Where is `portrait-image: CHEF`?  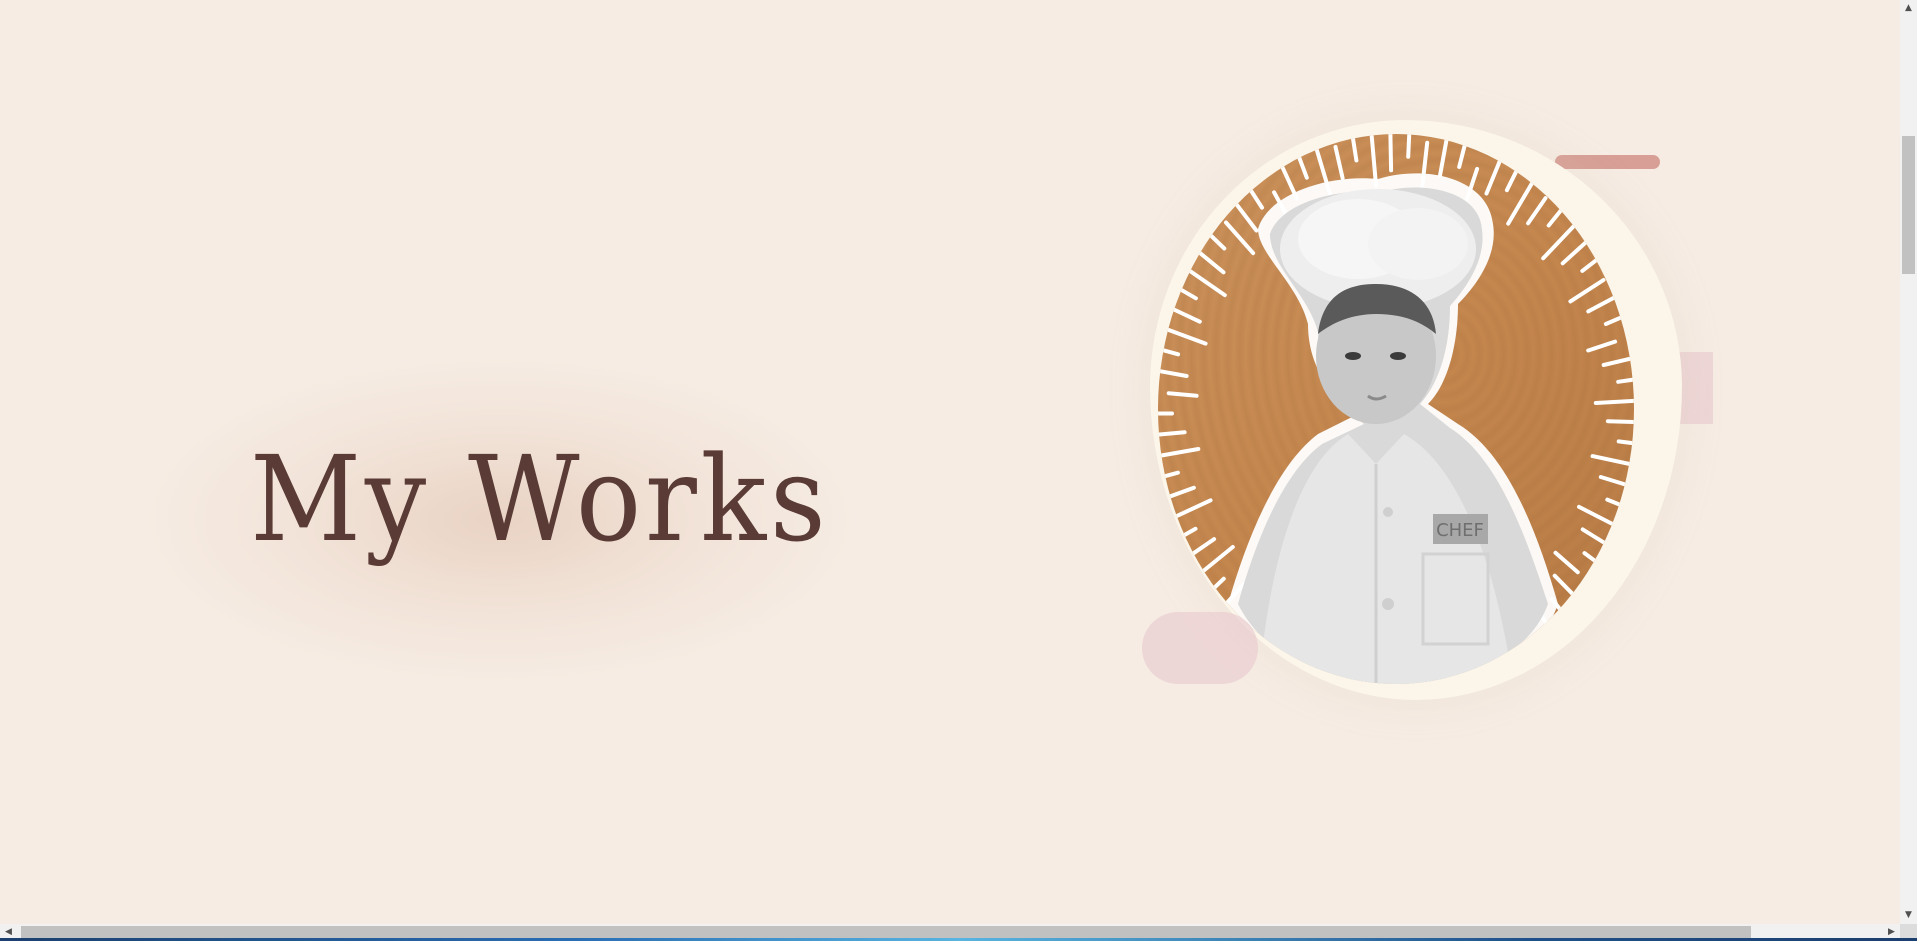 portrait-image: CHEF is located at coordinates (1396, 409).